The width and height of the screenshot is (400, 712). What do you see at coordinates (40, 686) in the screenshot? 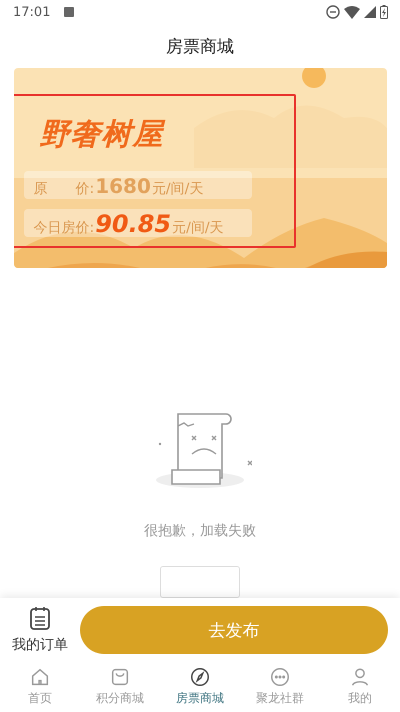
I see `tab-item: 首页` at bounding box center [40, 686].